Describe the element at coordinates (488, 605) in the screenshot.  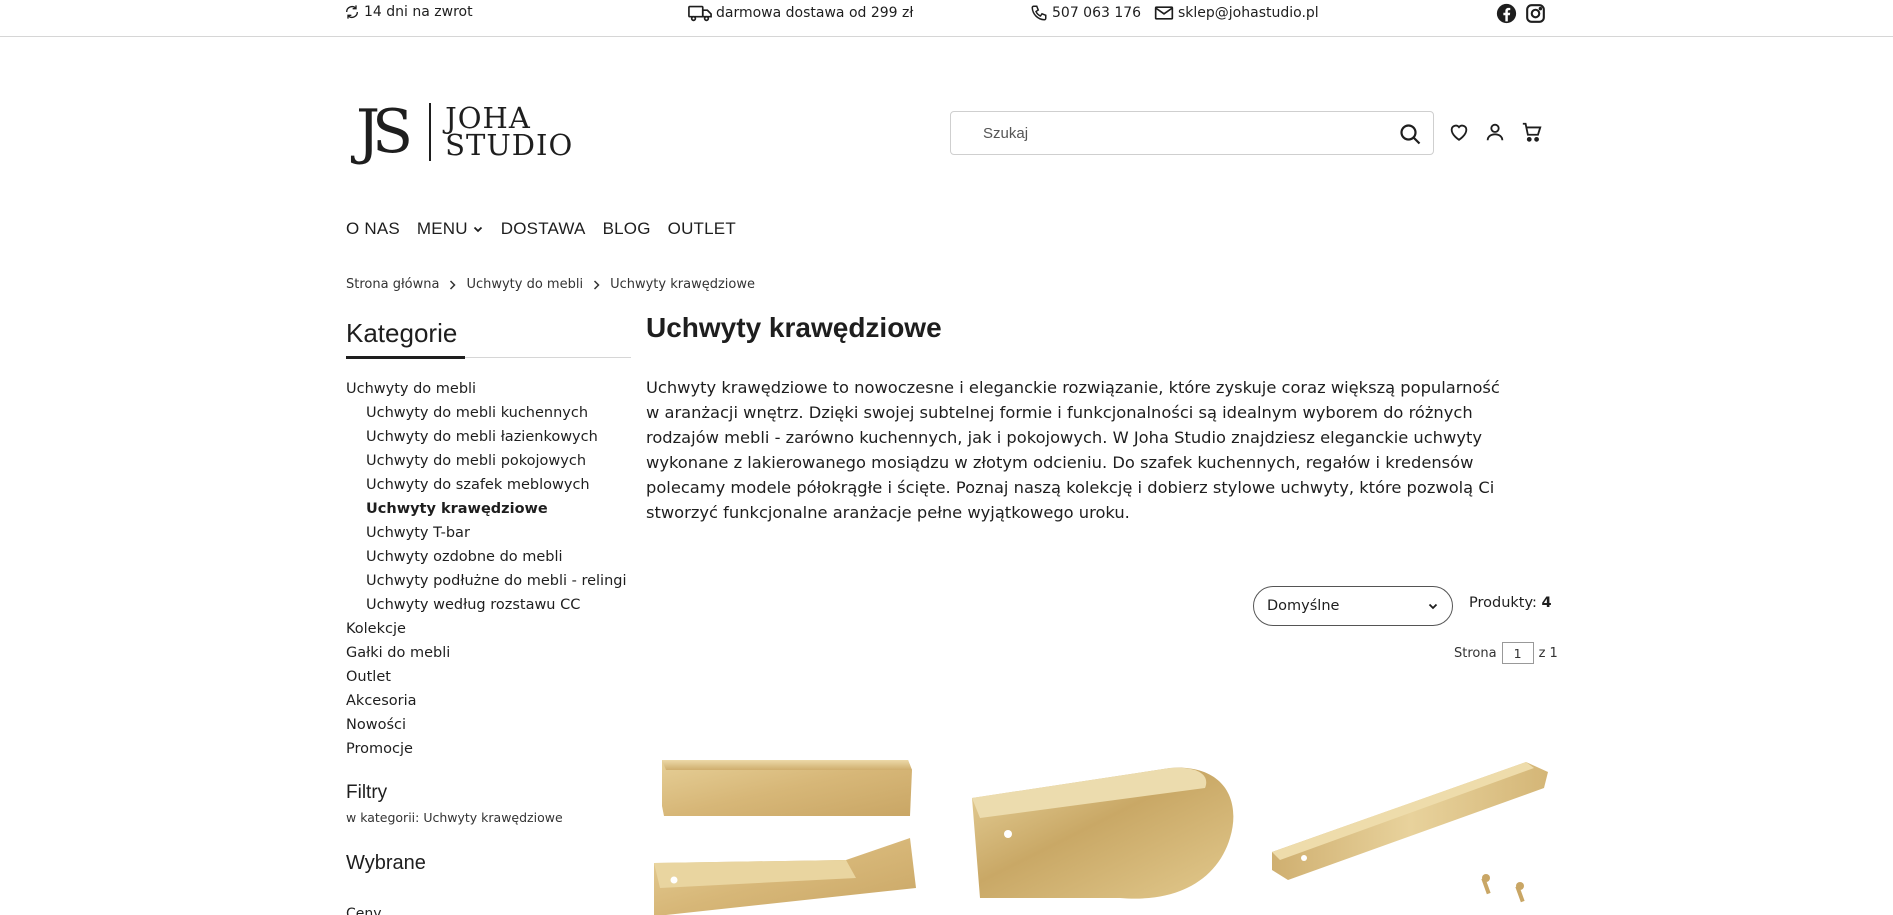
I see `subcategory-item: Uchwyty według rozstawu CC` at that location.